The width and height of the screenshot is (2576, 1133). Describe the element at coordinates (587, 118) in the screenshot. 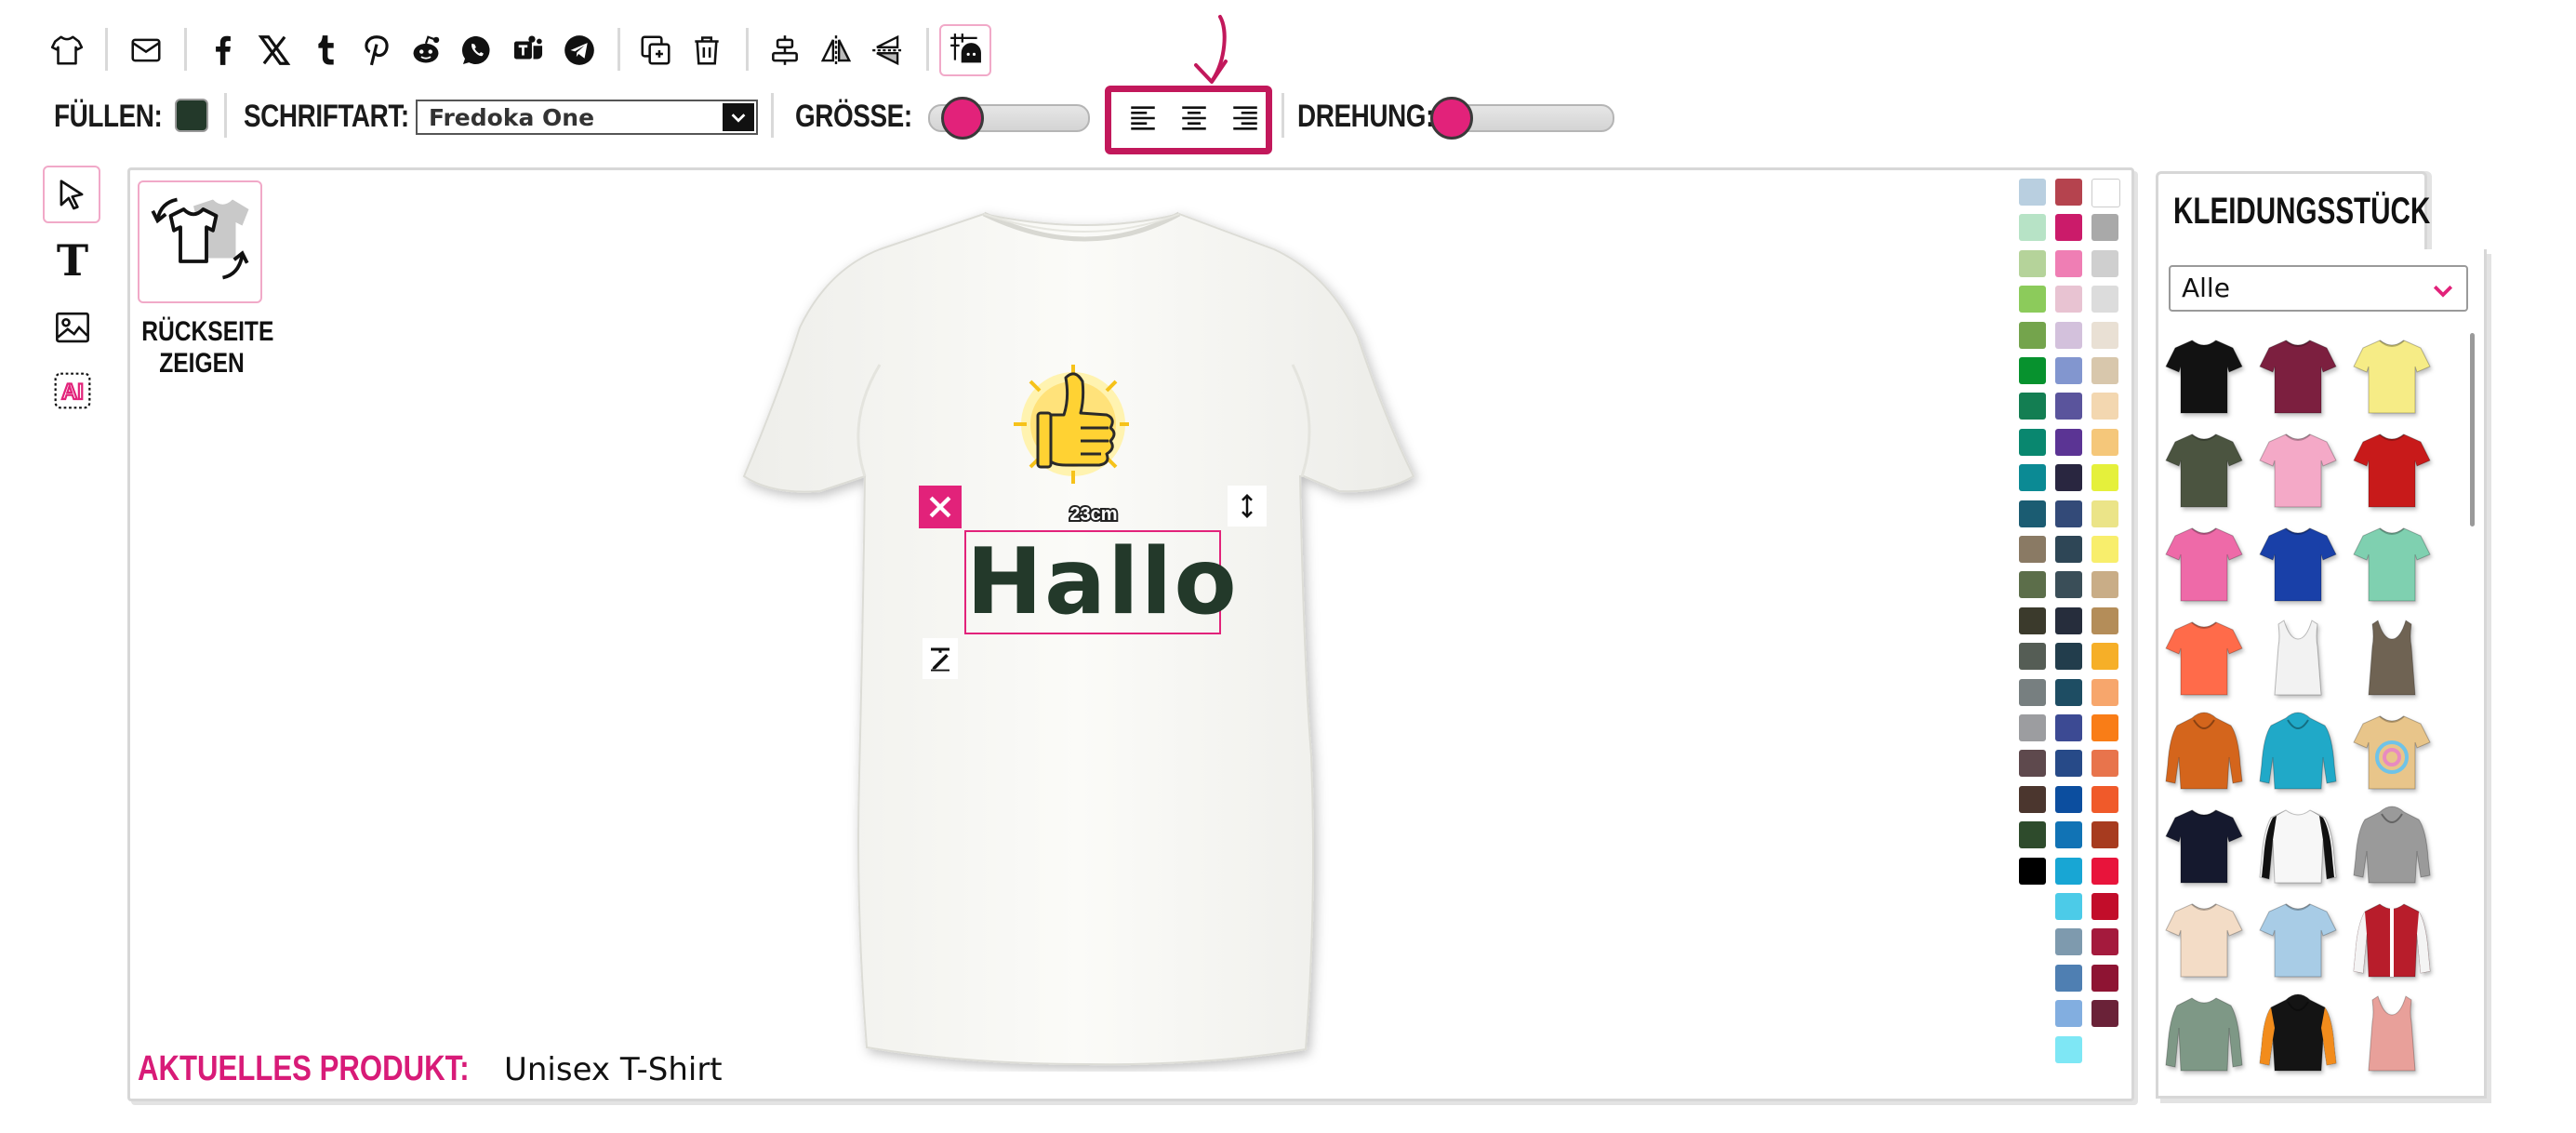

I see `font-select: Fredoka One` at that location.